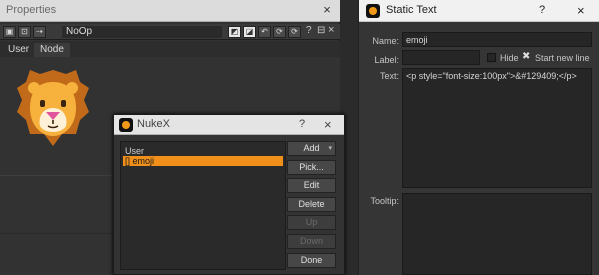 The height and width of the screenshot is (275, 599). Describe the element at coordinates (170, 11) in the screenshot. I see `properties-title-bar: Properties ×` at that location.